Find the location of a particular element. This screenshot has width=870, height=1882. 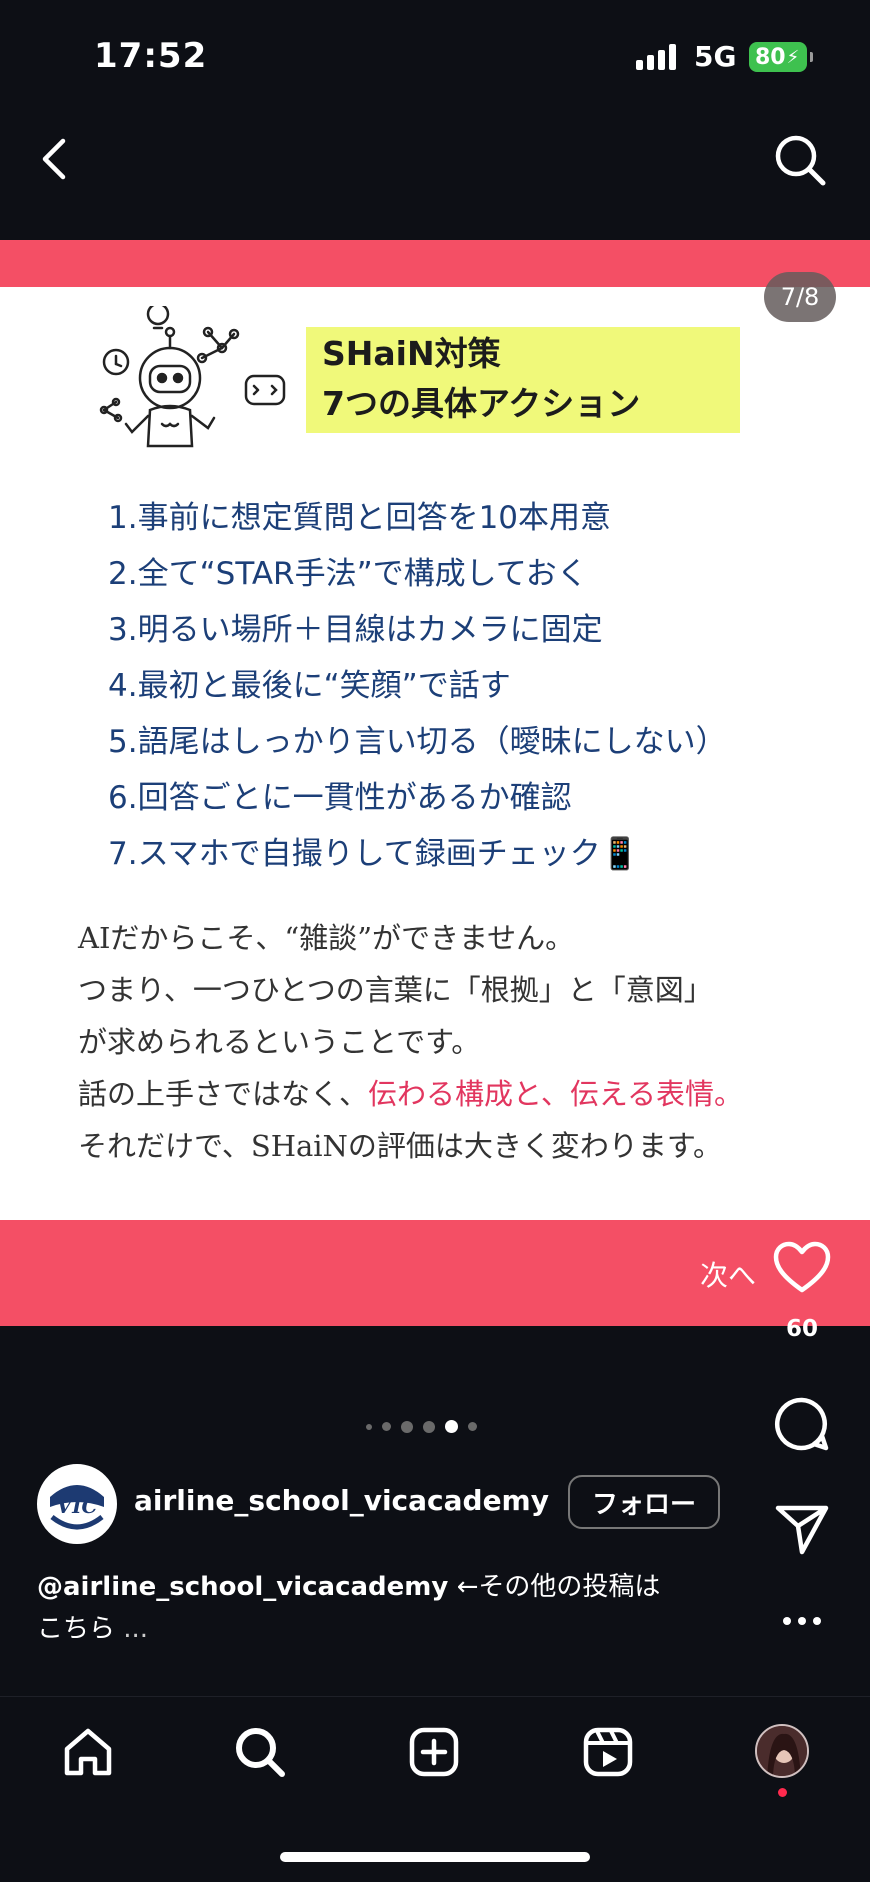

title-box: SHaiN対策 7つの具体アクション is located at coordinates (523, 380).